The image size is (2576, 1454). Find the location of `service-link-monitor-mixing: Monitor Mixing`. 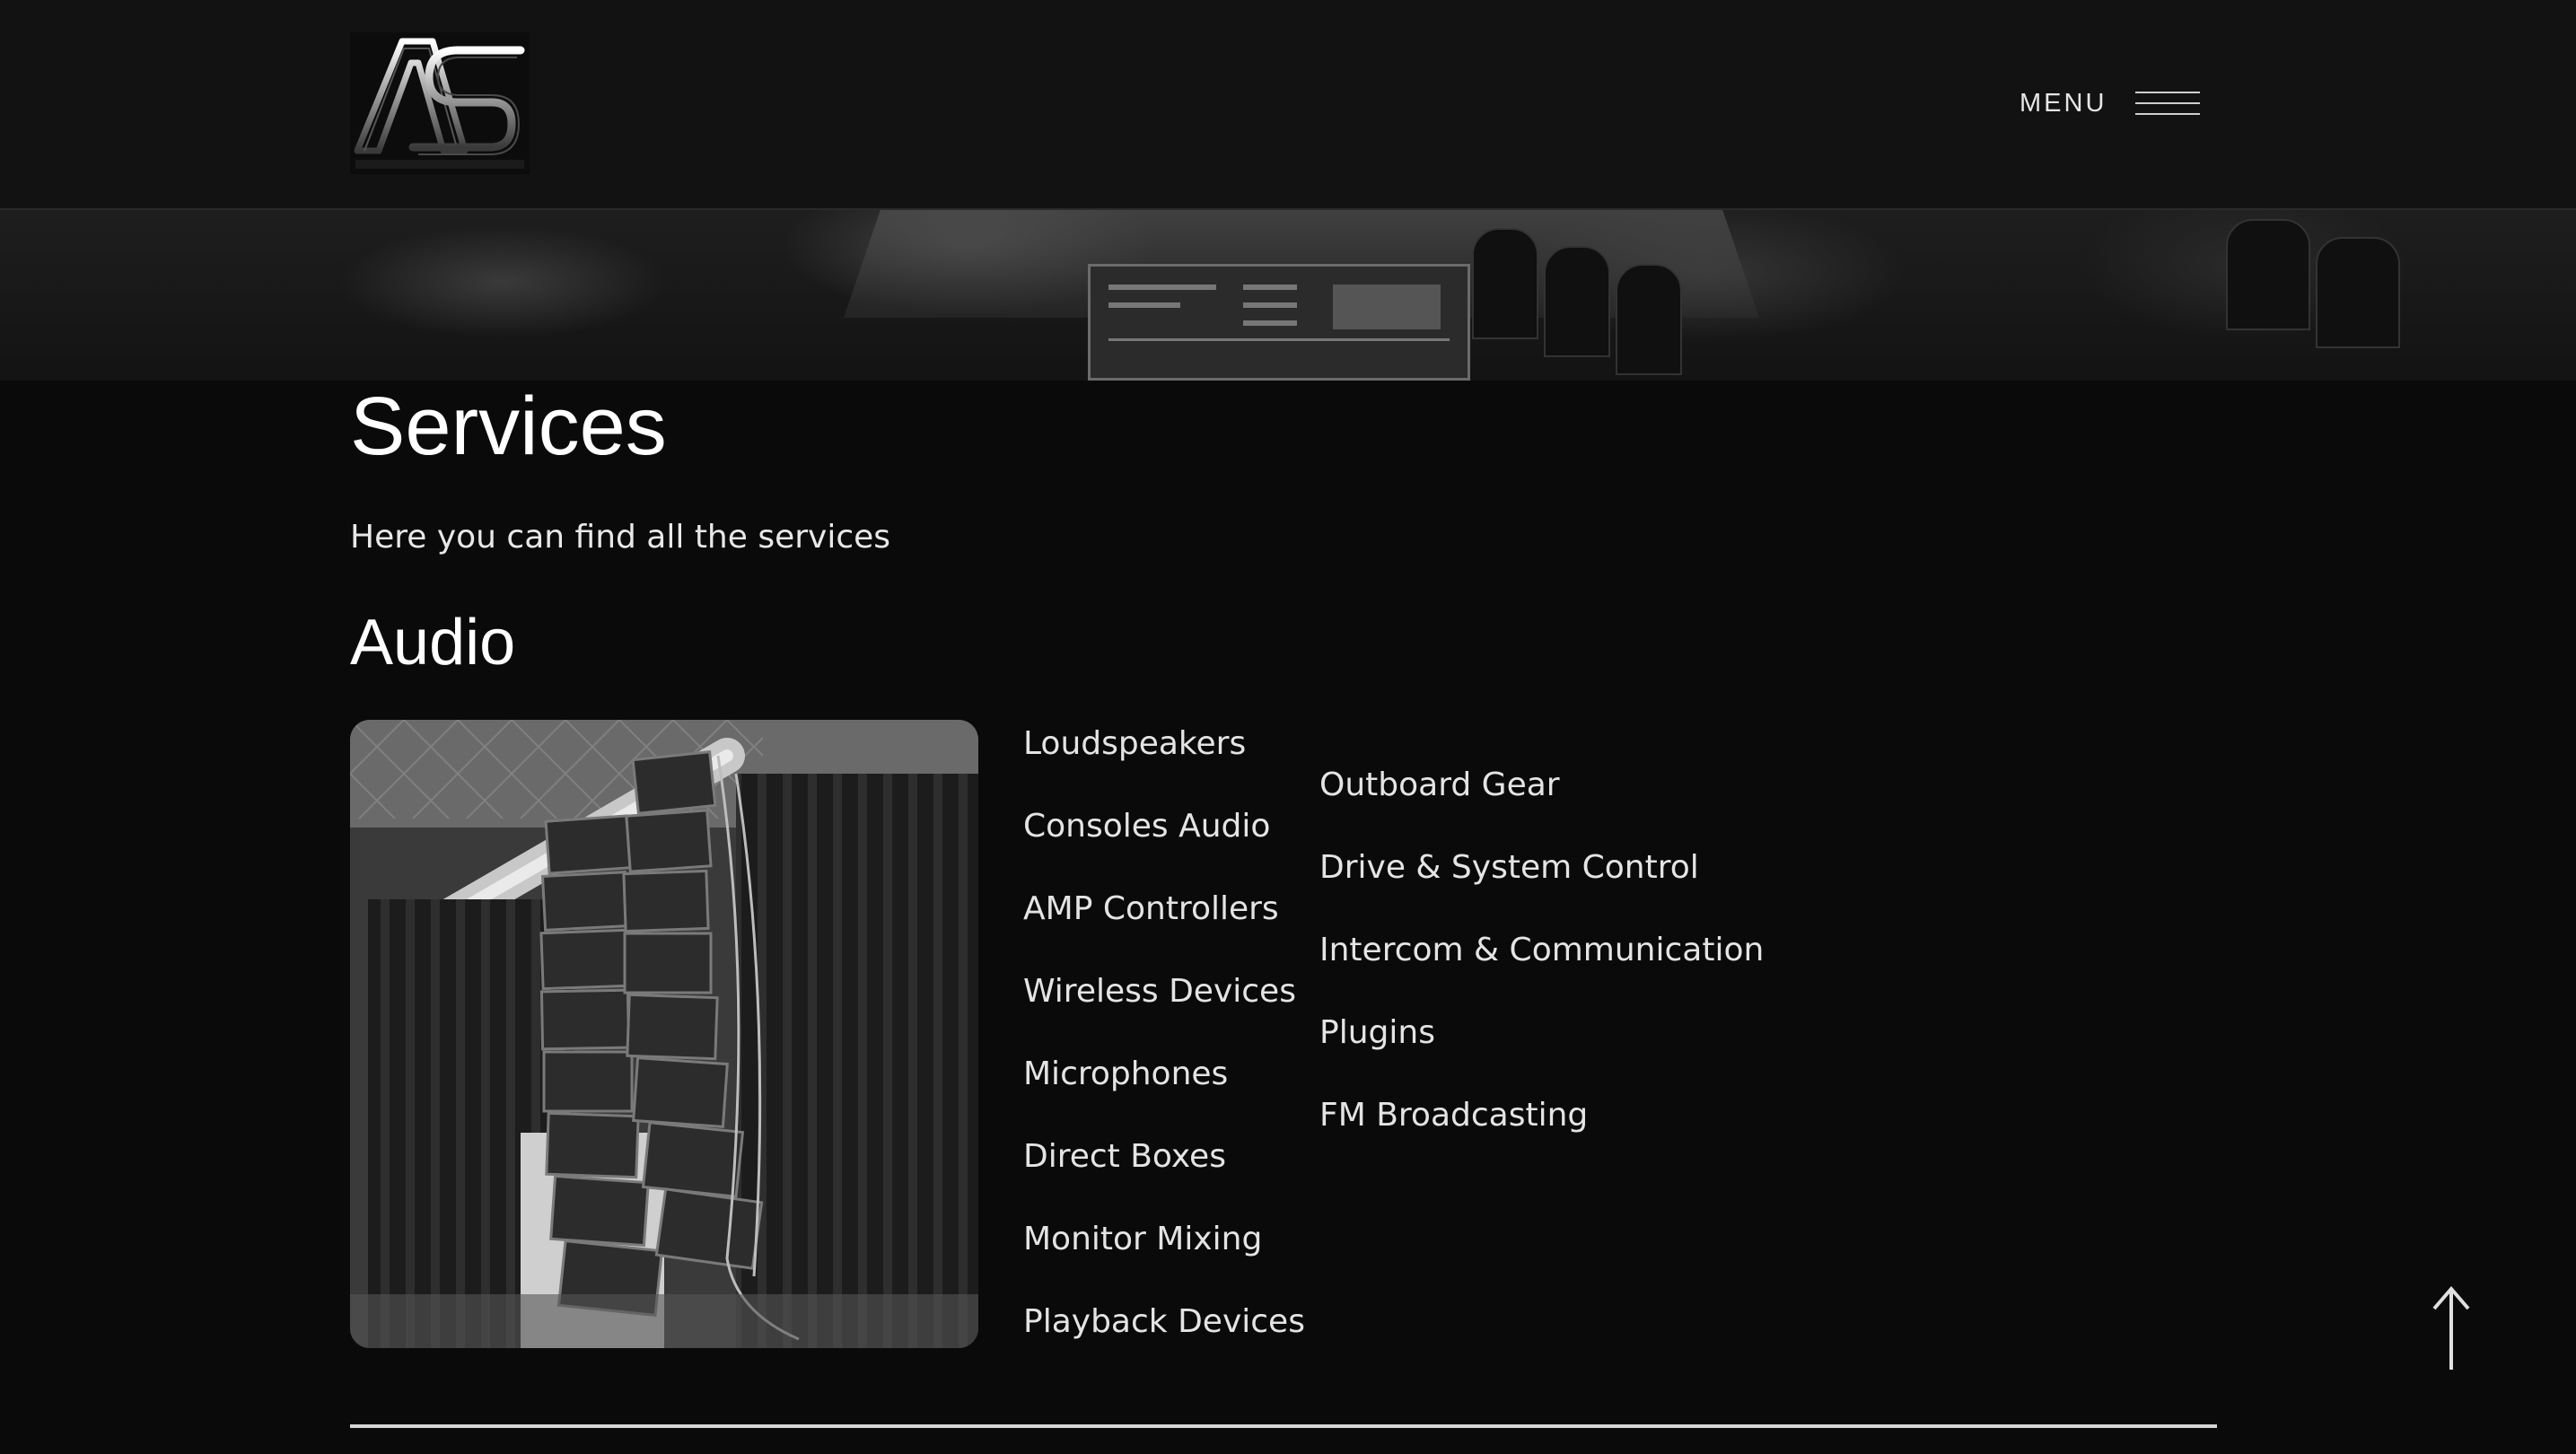

service-link-monitor-mixing: Monitor Mixing is located at coordinates (1164, 1239).